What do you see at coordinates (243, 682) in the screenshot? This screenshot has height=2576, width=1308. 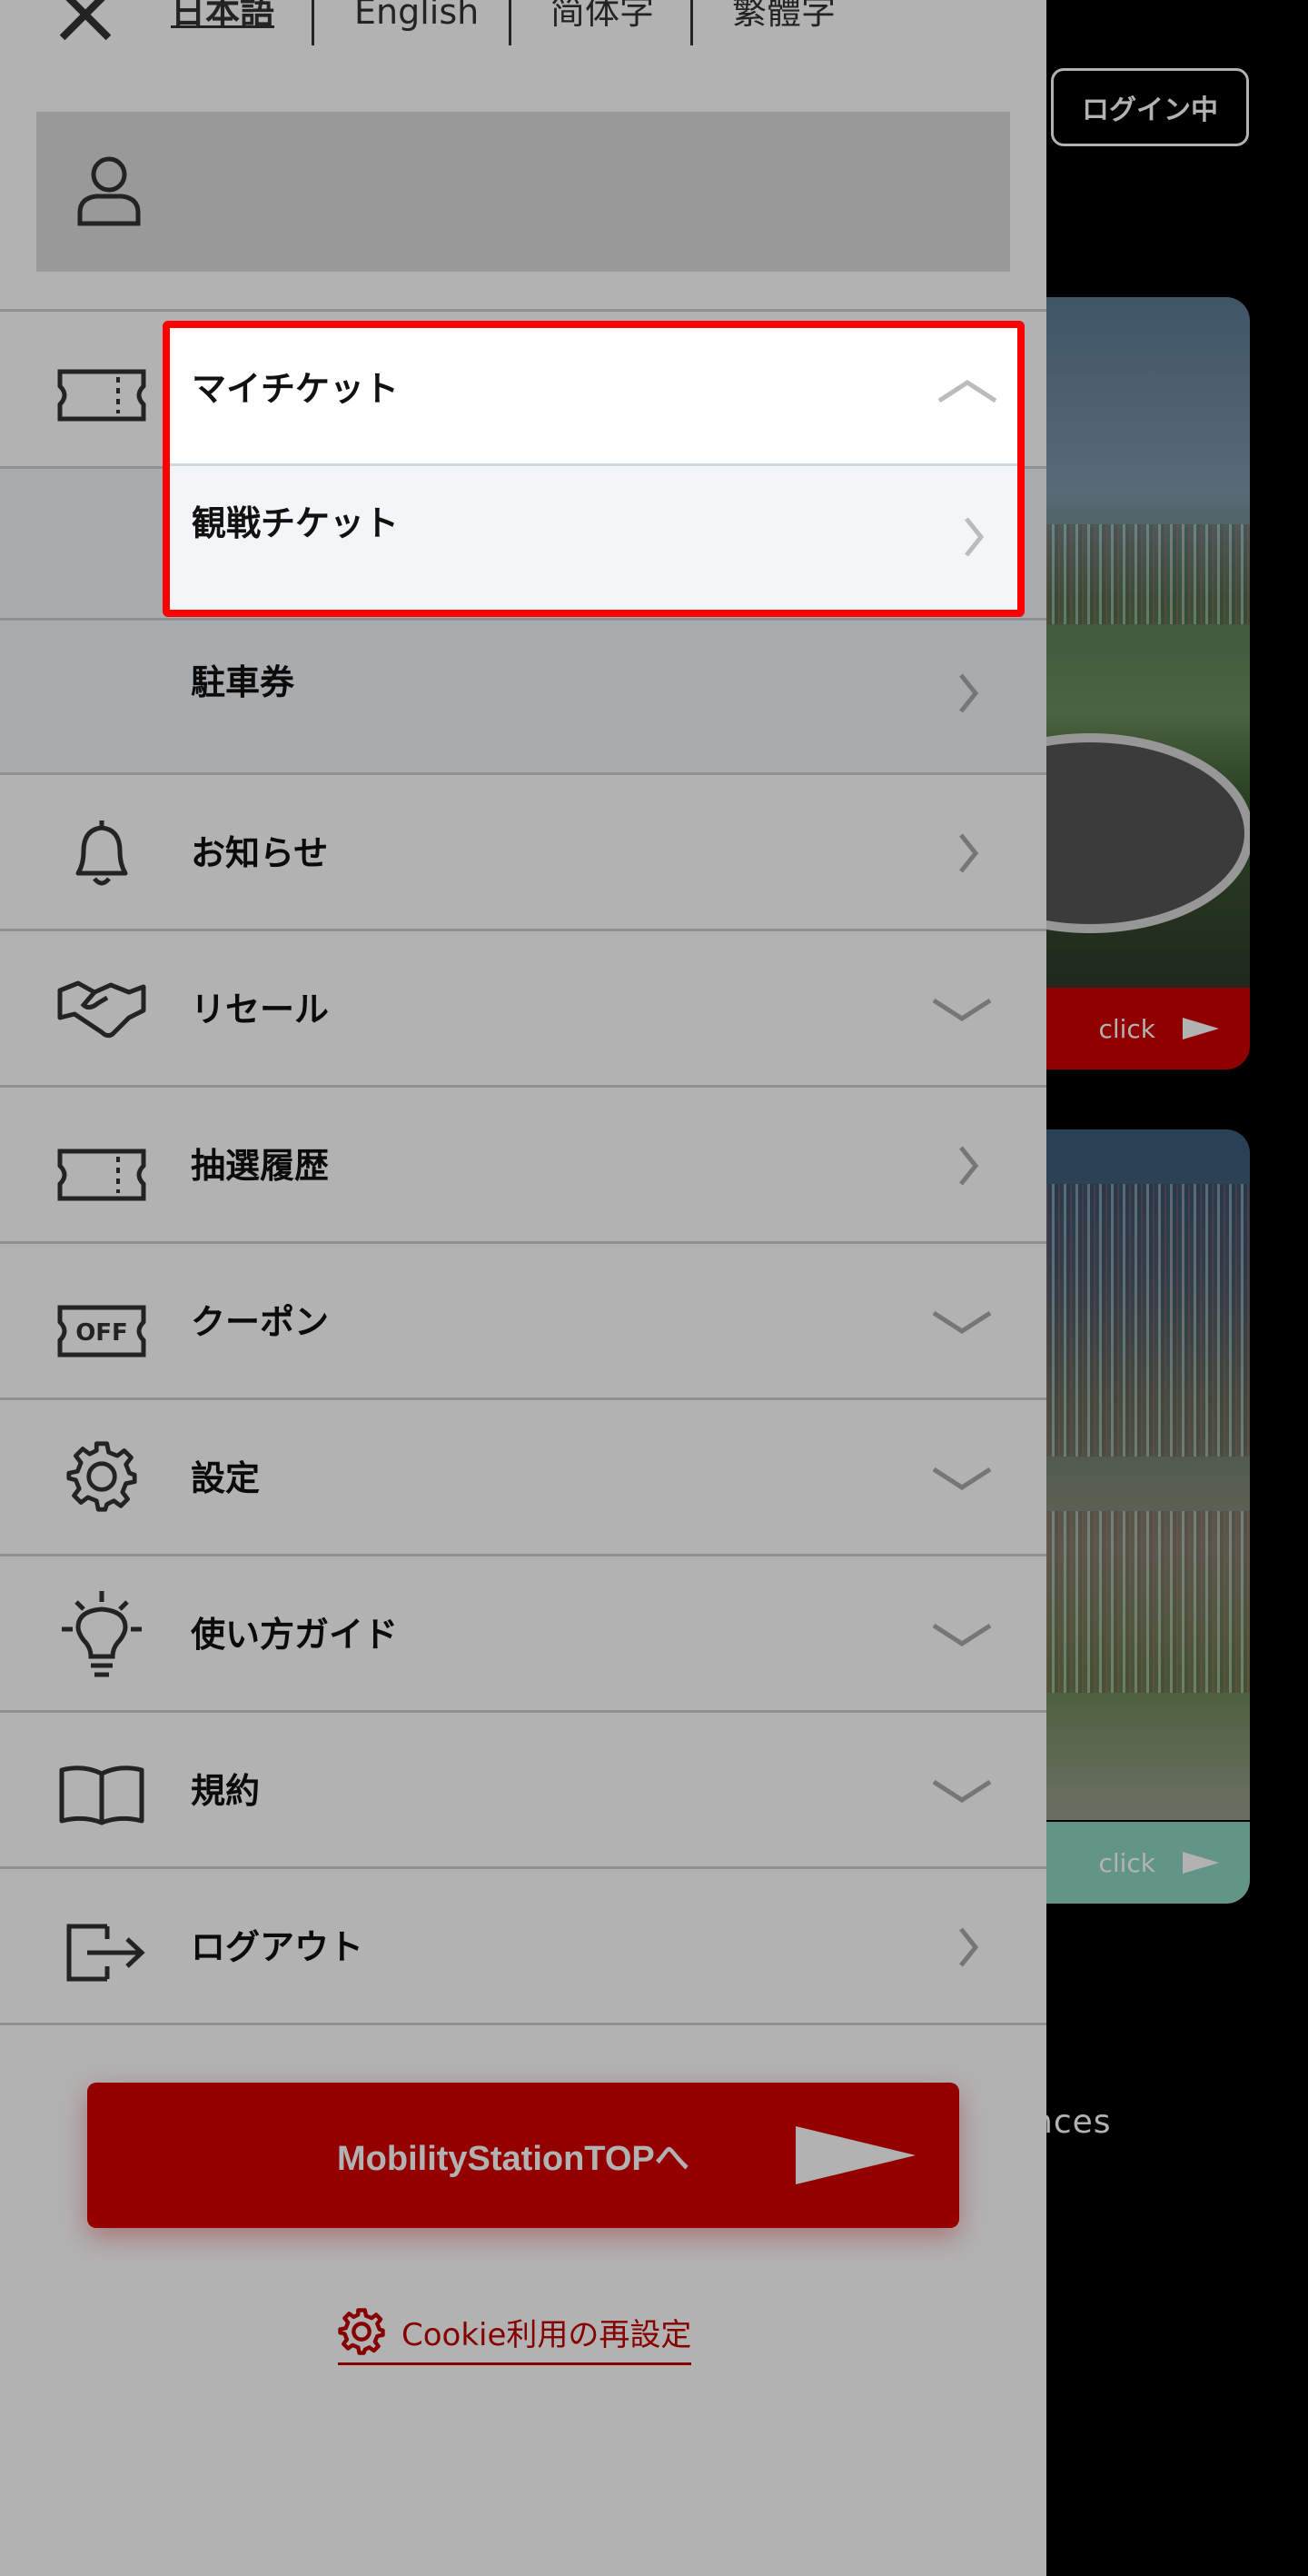 I see `menu-item-label: 駐車券` at bounding box center [243, 682].